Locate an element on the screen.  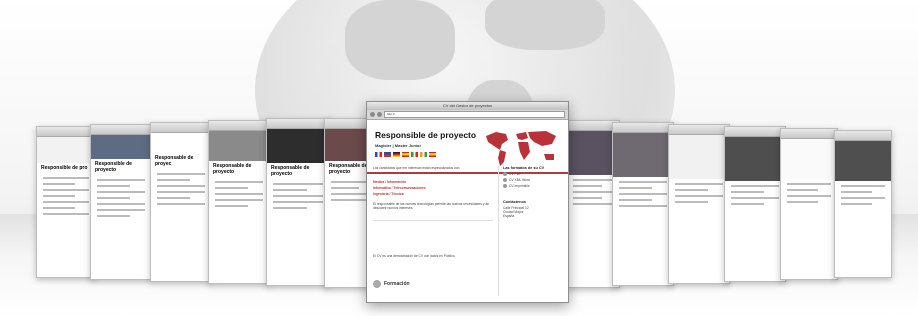
section-formacion: Formación is located at coordinates (391, 284).